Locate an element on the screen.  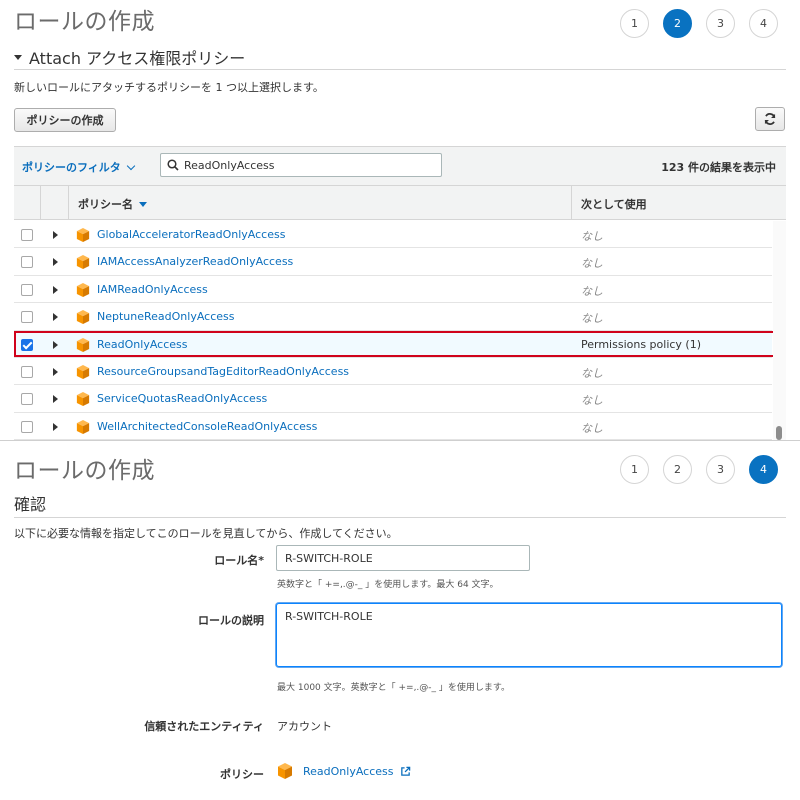
section-description: 以下に必要な情報を指定してこのロールを見直してから、作成してください。 is located at coordinates (206, 533).